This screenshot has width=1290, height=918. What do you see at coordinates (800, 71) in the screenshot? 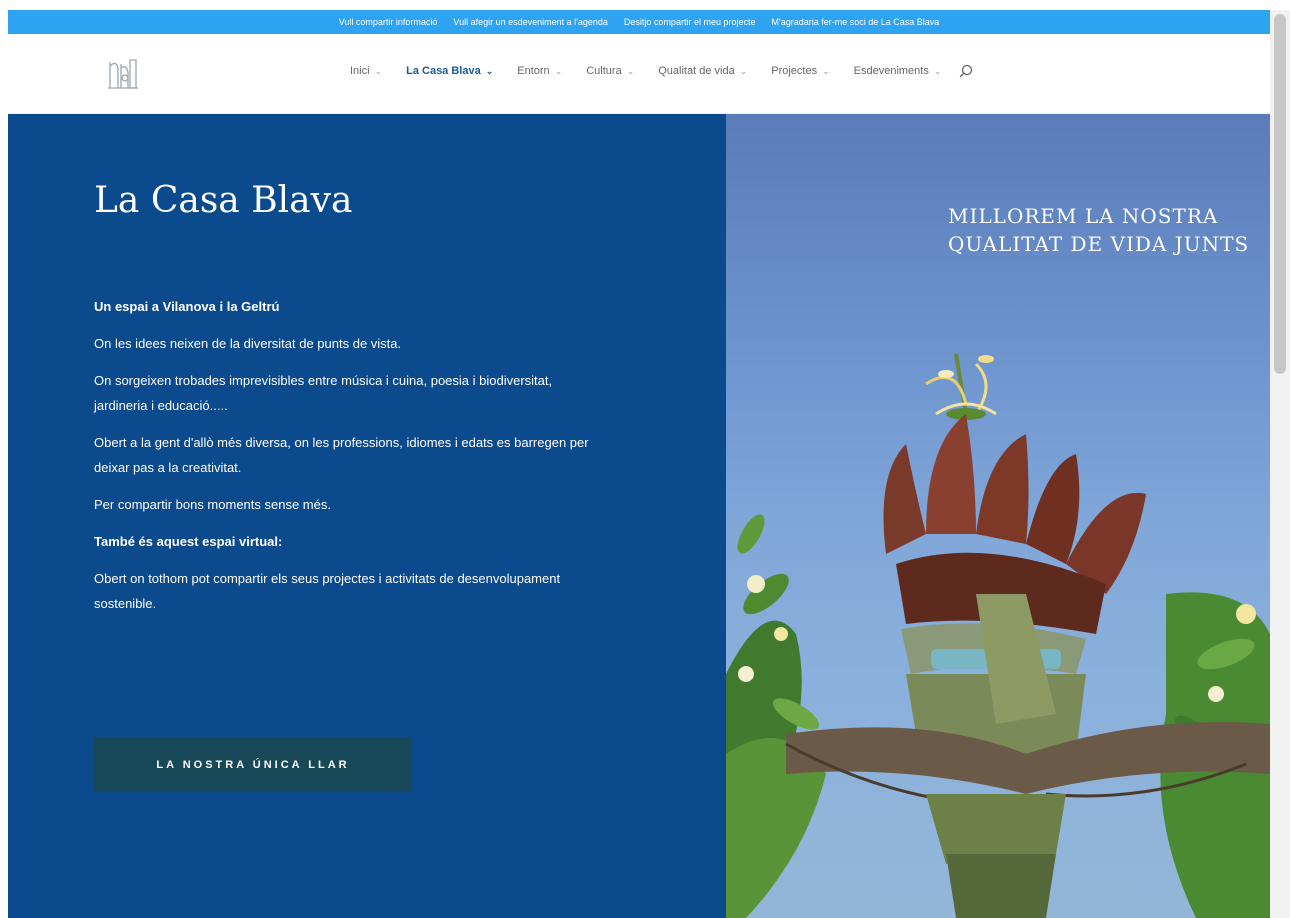
I see `nav-item-projectes: Projectes ⌄` at bounding box center [800, 71].